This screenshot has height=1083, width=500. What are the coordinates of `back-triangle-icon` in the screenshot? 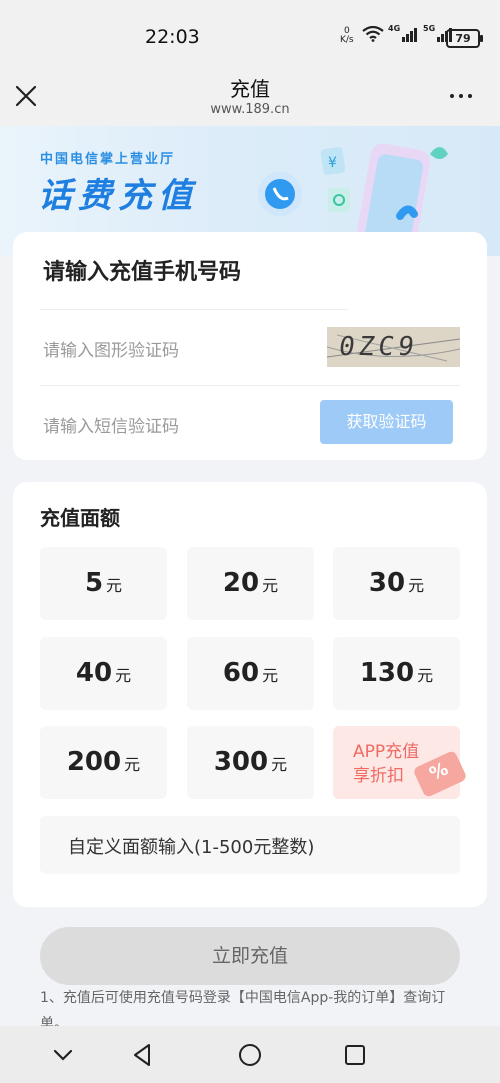 It's located at (143, 1055).